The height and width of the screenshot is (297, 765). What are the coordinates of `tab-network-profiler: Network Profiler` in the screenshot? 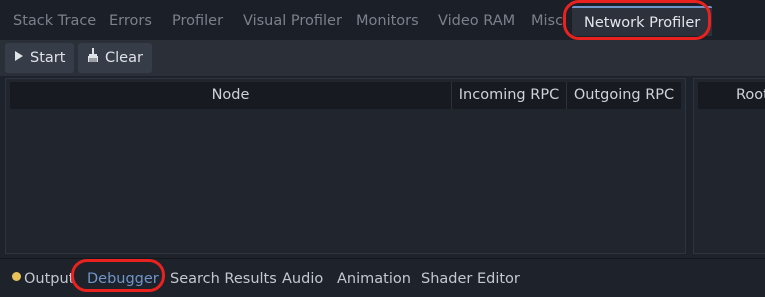 It's located at (642, 21).